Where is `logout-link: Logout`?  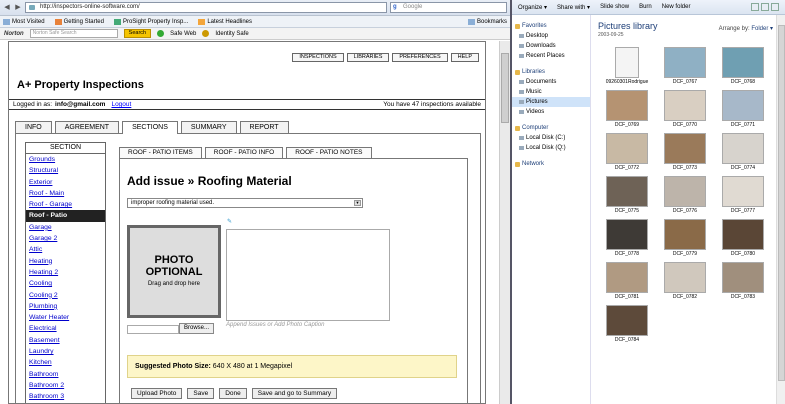 logout-link: Logout is located at coordinates (121, 104).